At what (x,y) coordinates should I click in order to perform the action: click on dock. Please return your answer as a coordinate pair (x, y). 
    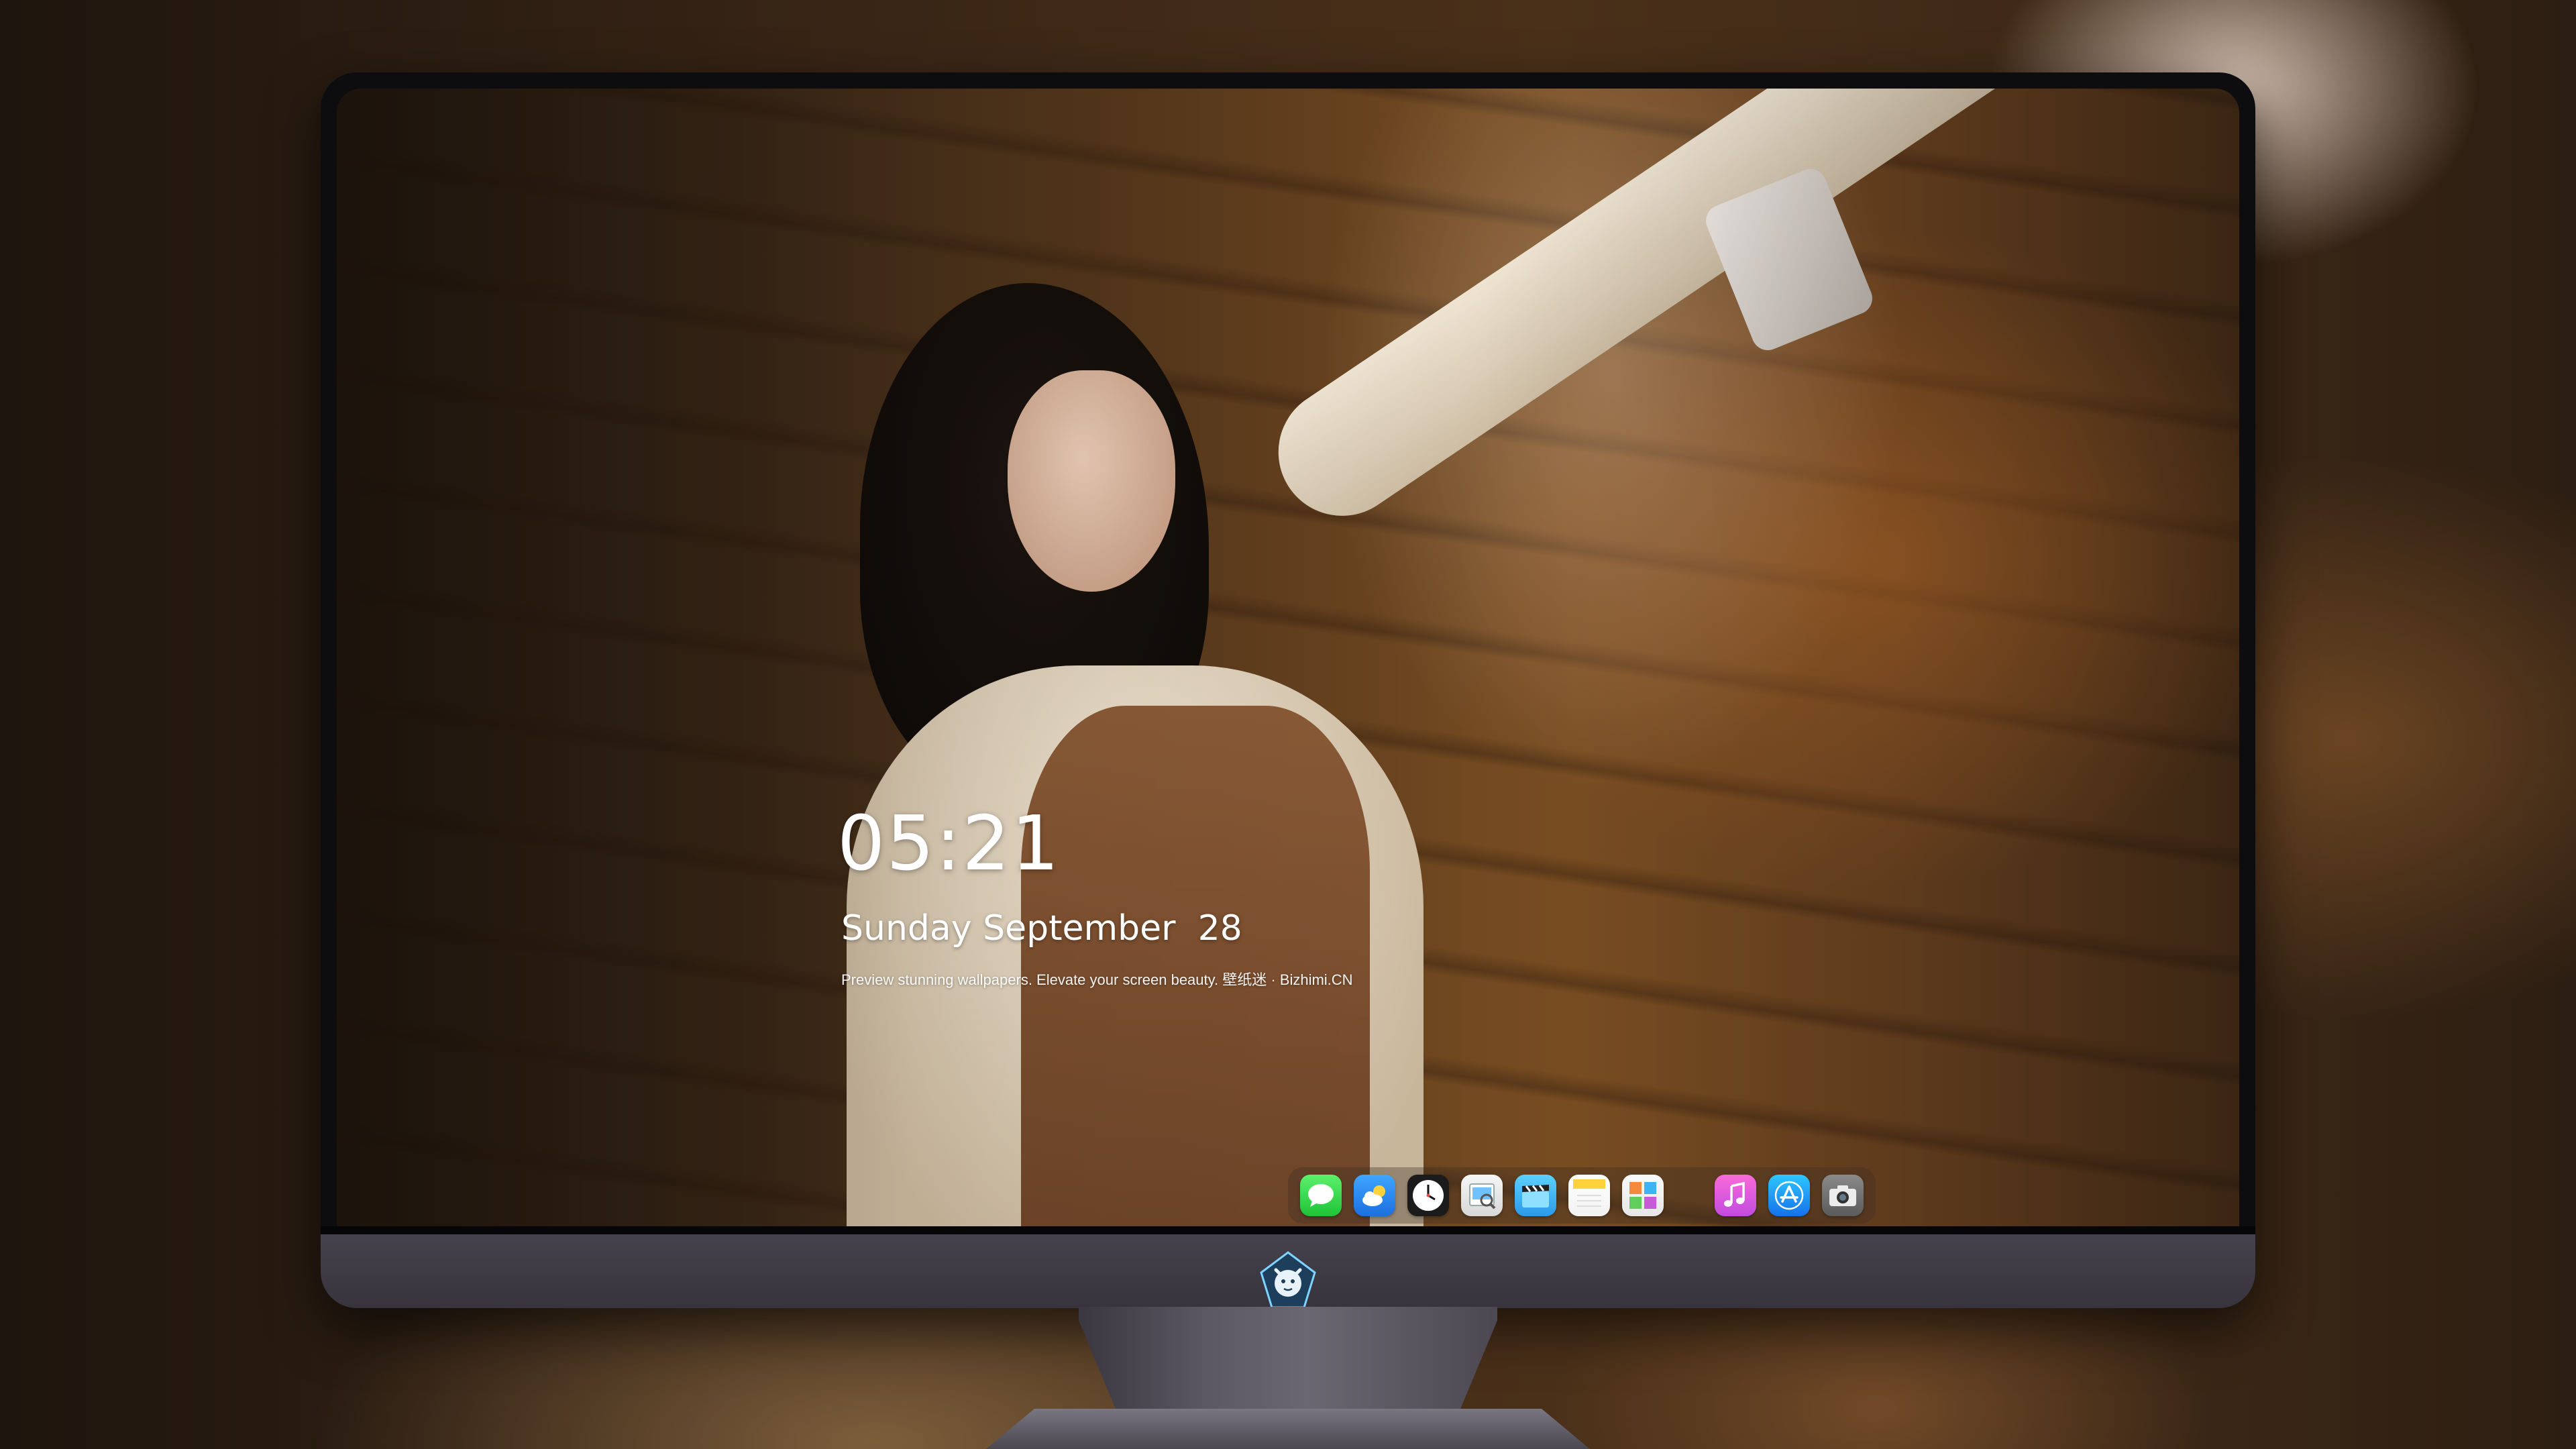
    Looking at the image, I should click on (1582, 1195).